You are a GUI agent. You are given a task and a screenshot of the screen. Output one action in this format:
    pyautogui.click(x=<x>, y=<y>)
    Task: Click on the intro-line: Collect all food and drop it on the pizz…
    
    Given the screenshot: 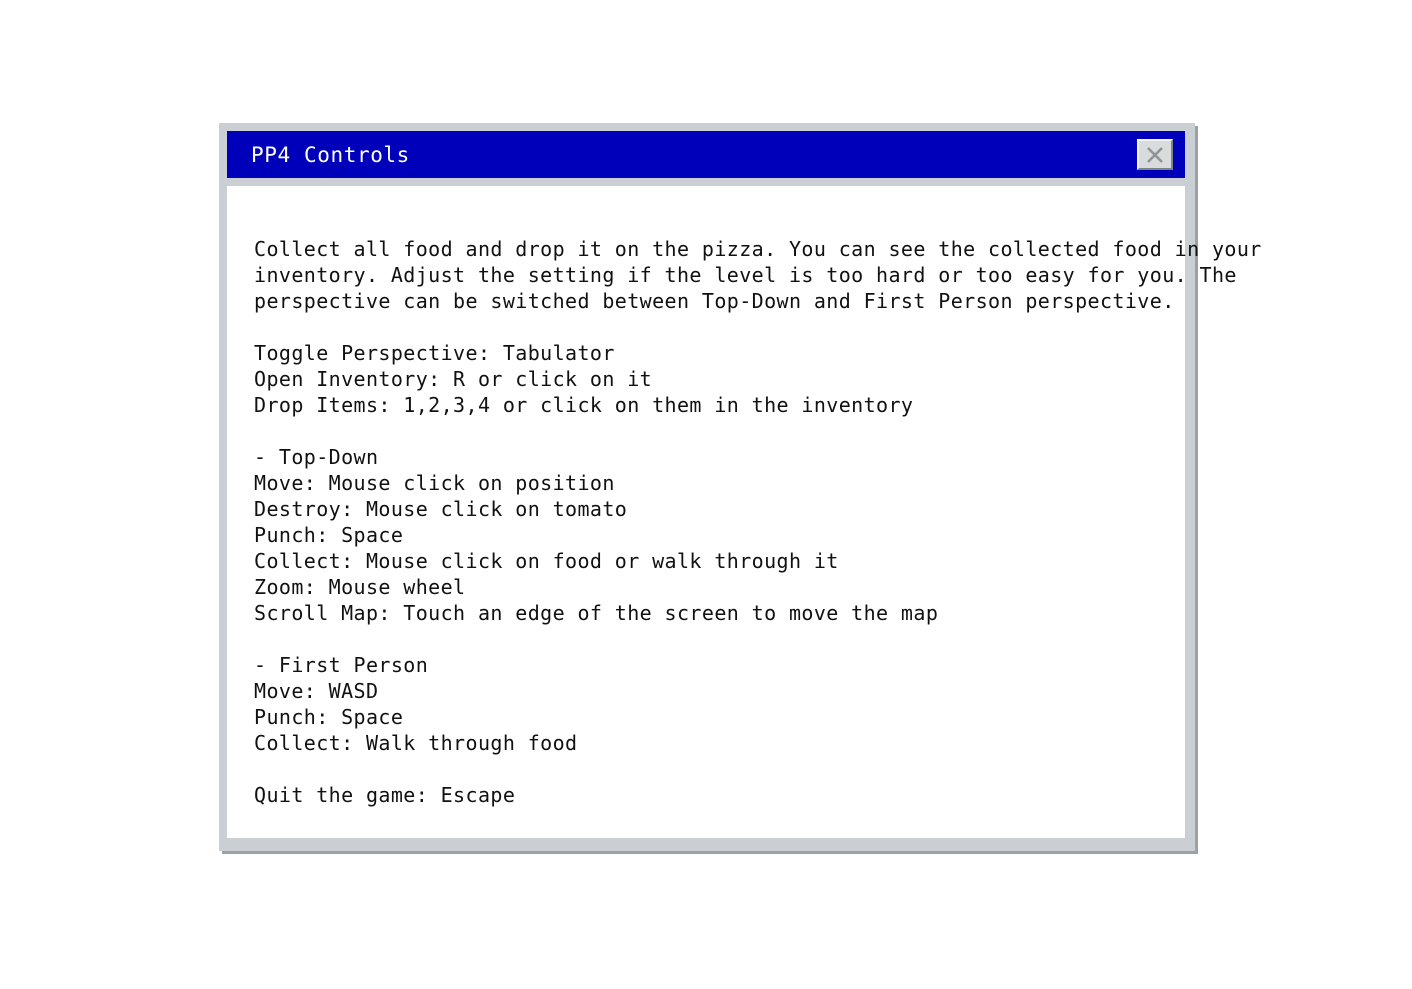 What is the action you would take?
    pyautogui.click(x=758, y=249)
    